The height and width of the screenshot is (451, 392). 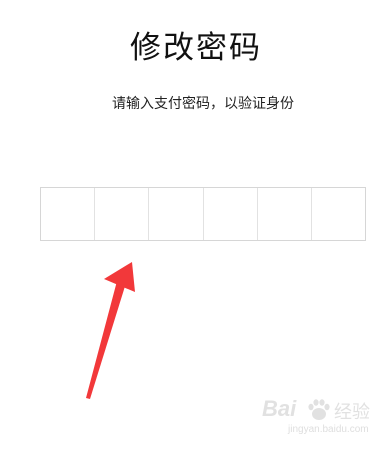 I want to click on page-title: 修改密码, so click(x=196, y=48).